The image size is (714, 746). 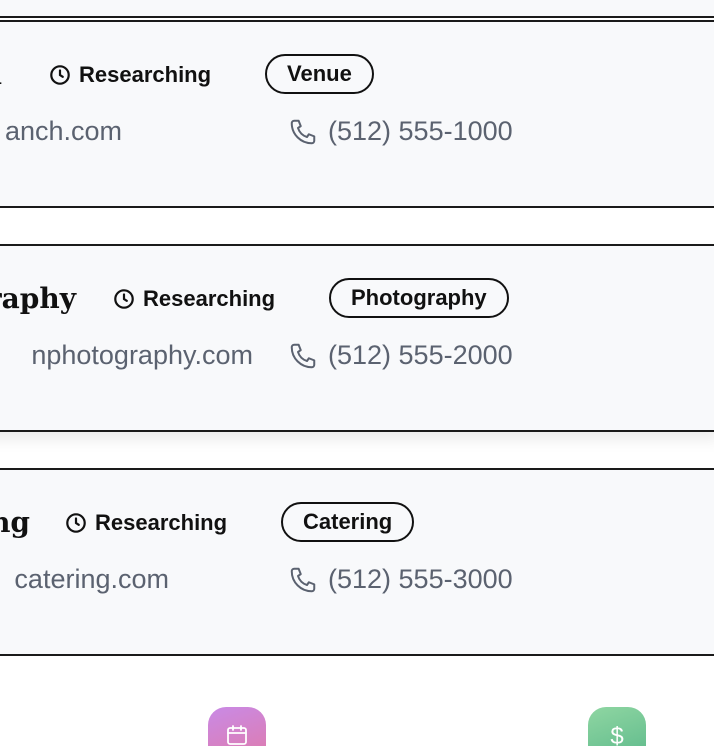 What do you see at coordinates (419, 298) in the screenshot?
I see `vendor-category-badge: Photography` at bounding box center [419, 298].